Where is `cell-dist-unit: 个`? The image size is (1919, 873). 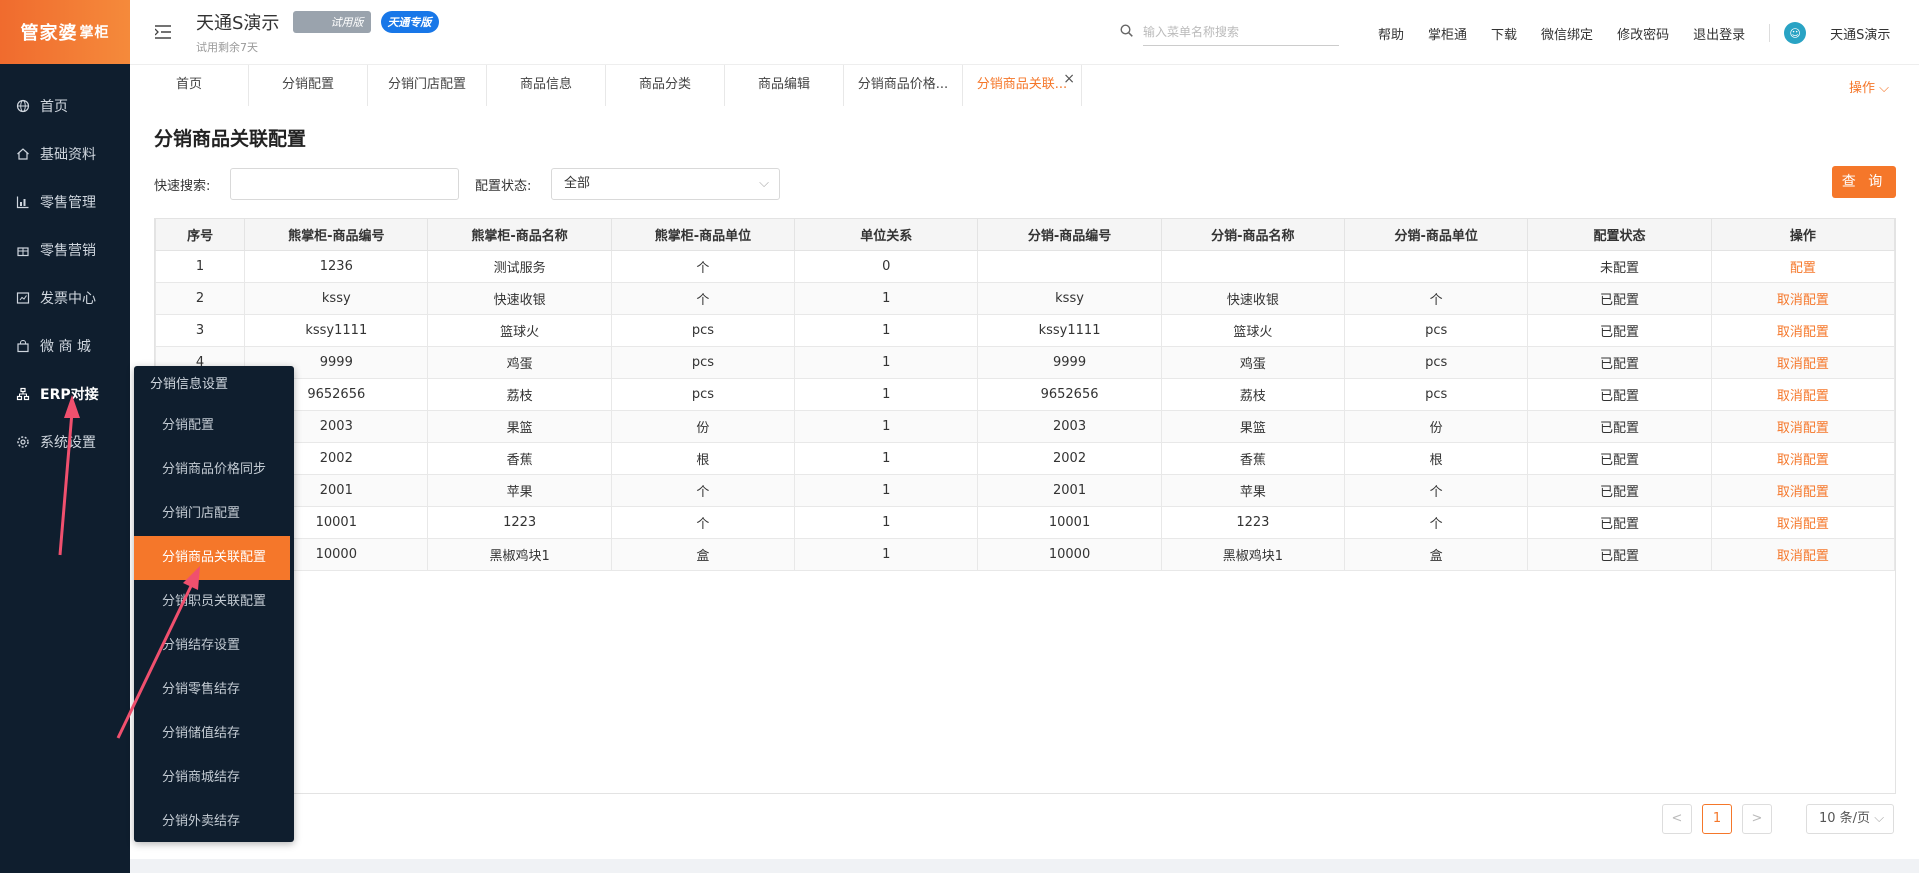
cell-dist-unit: 个 is located at coordinates (1436, 522).